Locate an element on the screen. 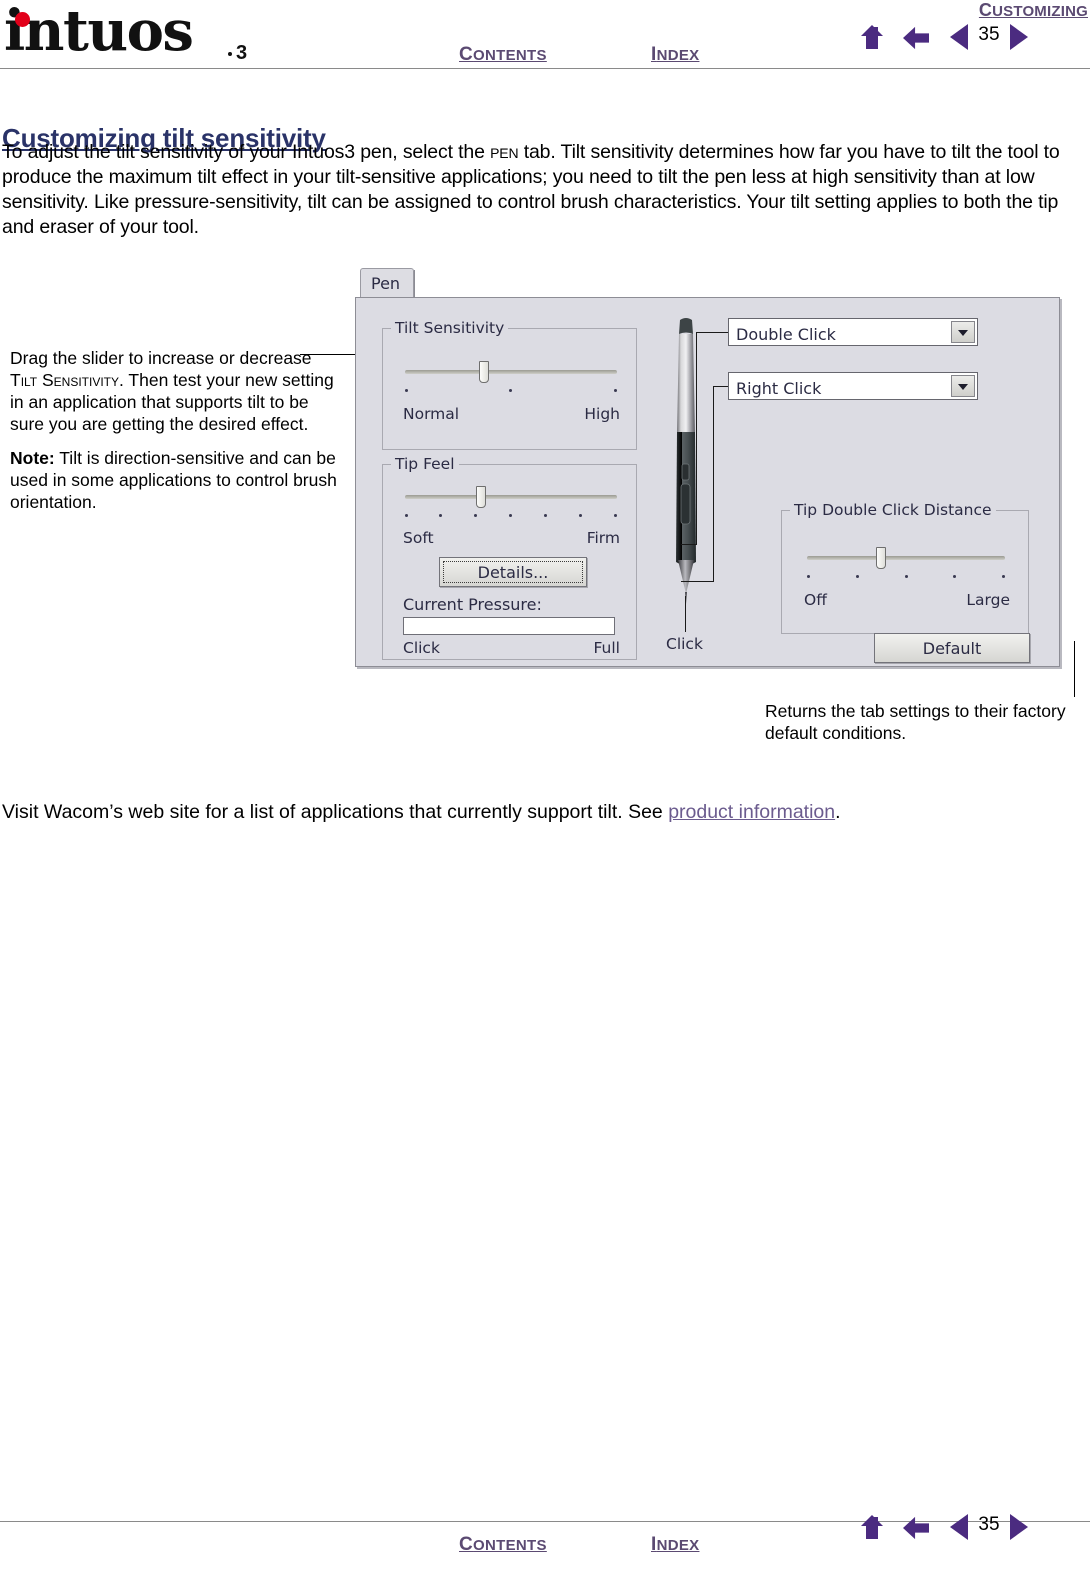 The image size is (1090, 1570). header-index-label: INDEX is located at coordinates (675, 54).